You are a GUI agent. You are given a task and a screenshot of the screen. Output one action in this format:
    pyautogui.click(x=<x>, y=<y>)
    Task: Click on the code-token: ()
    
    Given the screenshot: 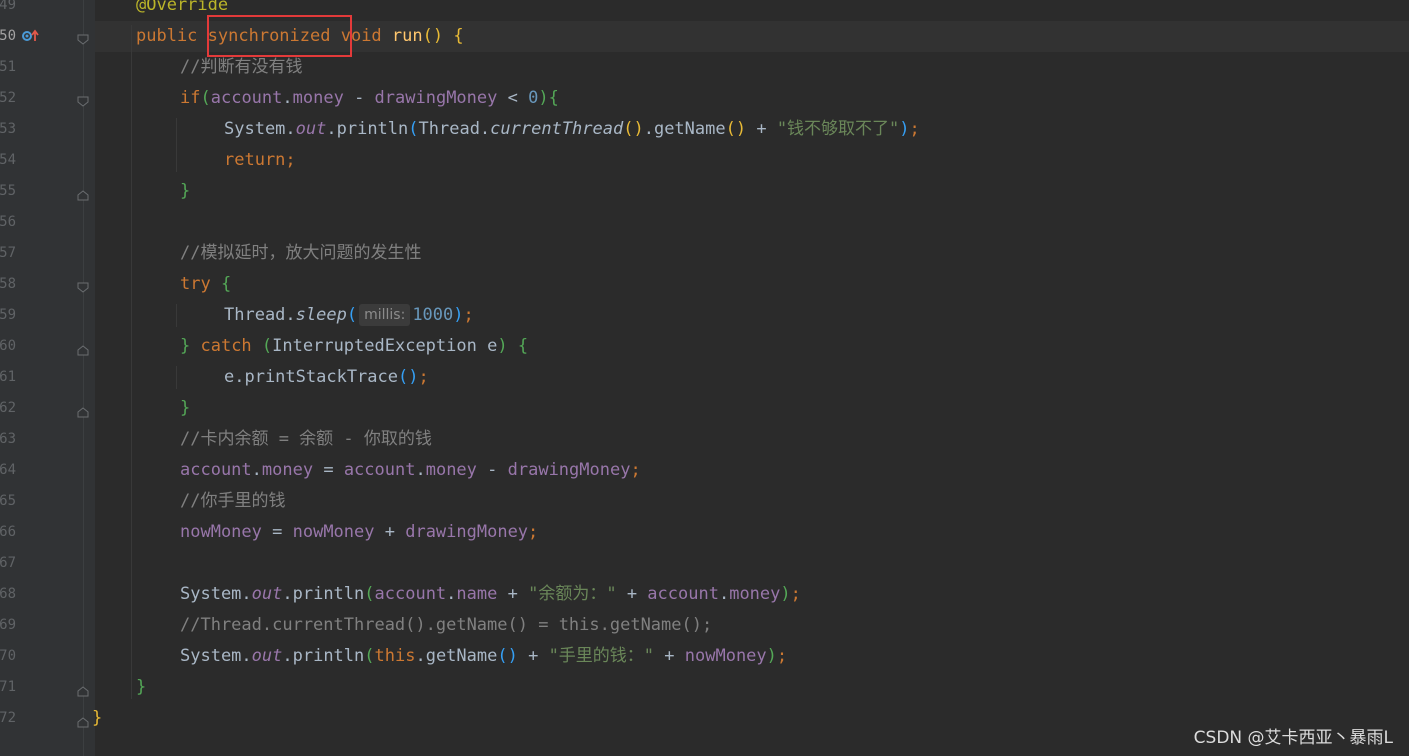 What is the action you would take?
    pyautogui.click(x=736, y=129)
    